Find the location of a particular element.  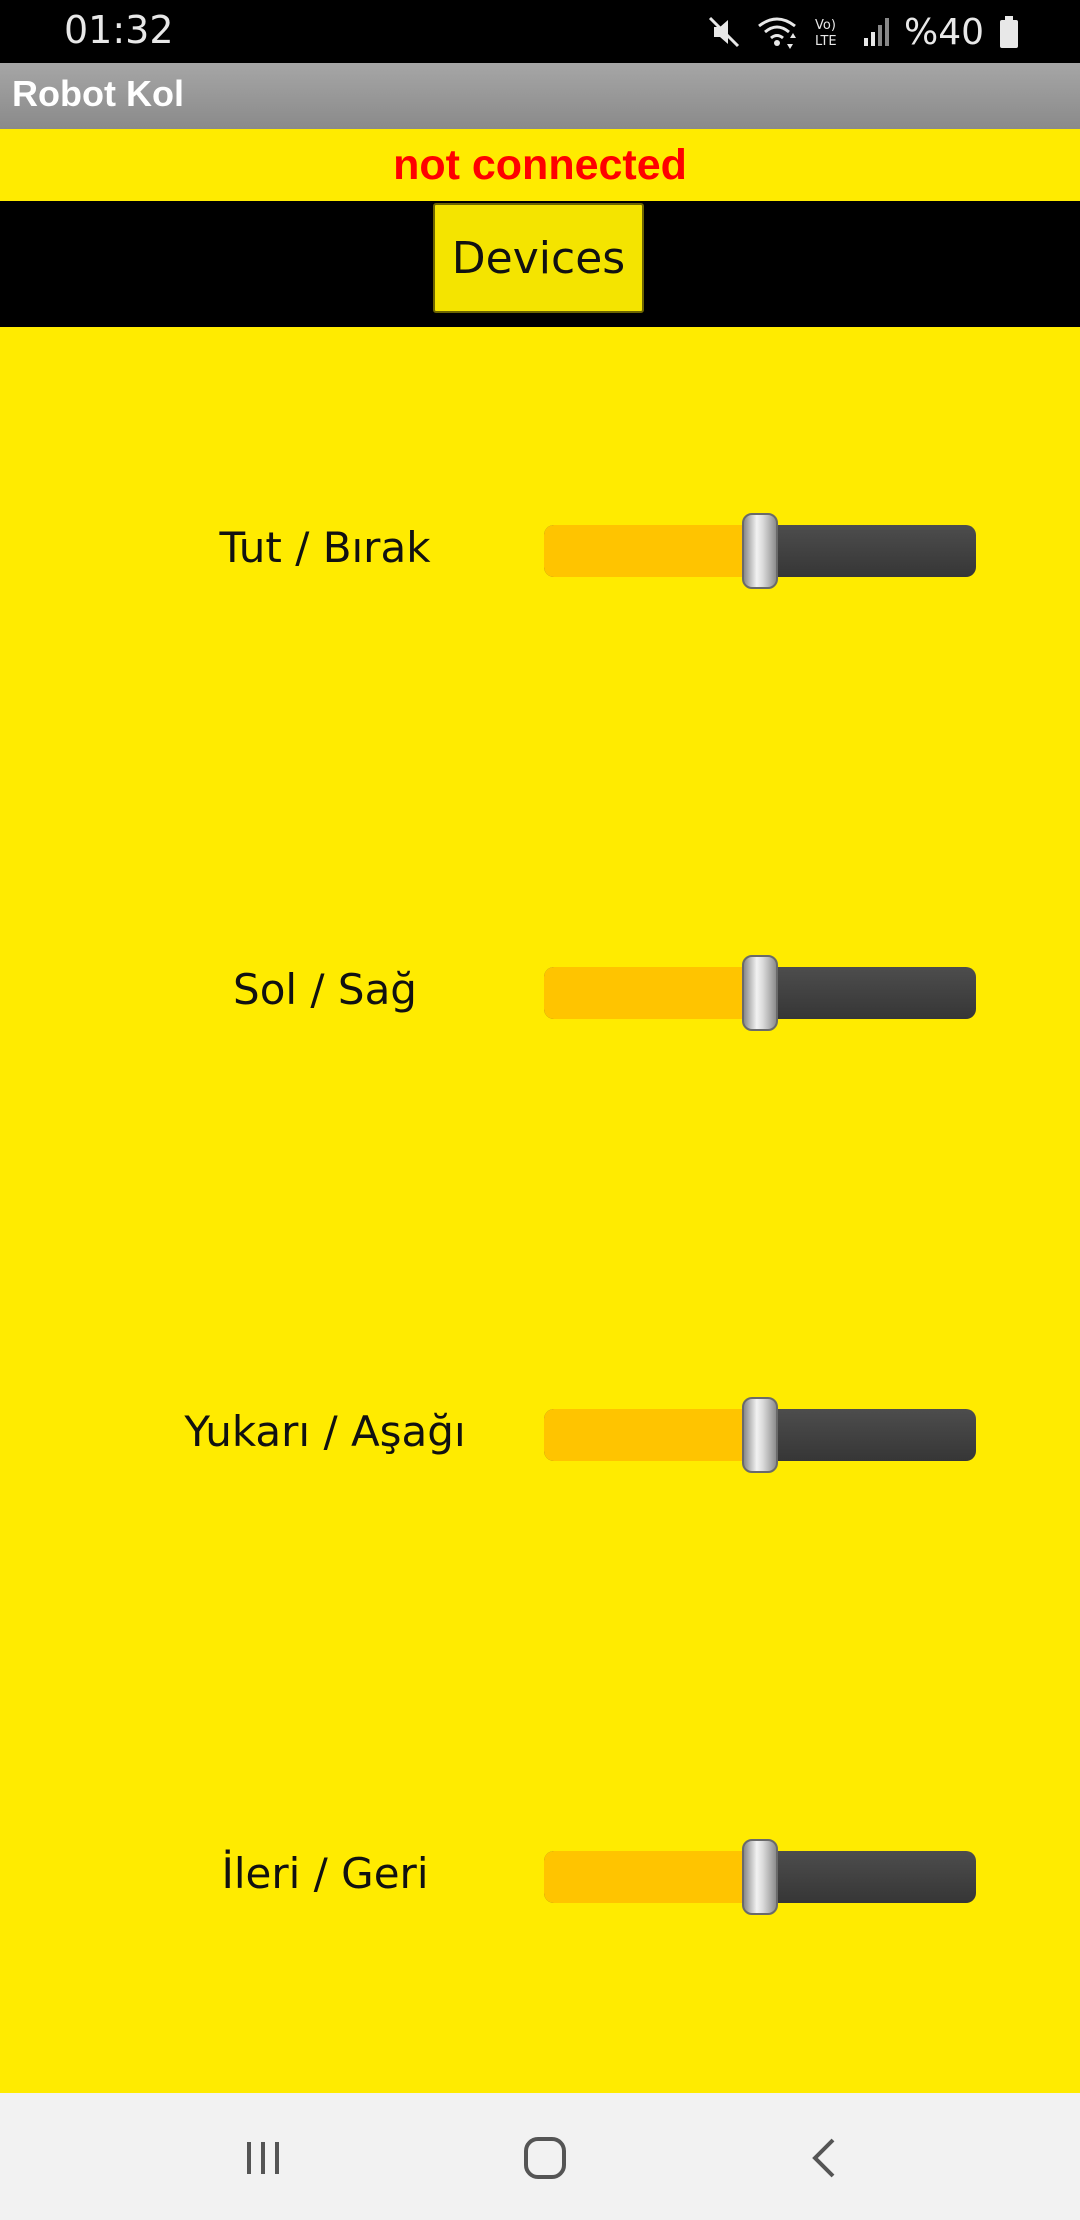

control-row-grip: Tut / Bırak is located at coordinates (540, 547).